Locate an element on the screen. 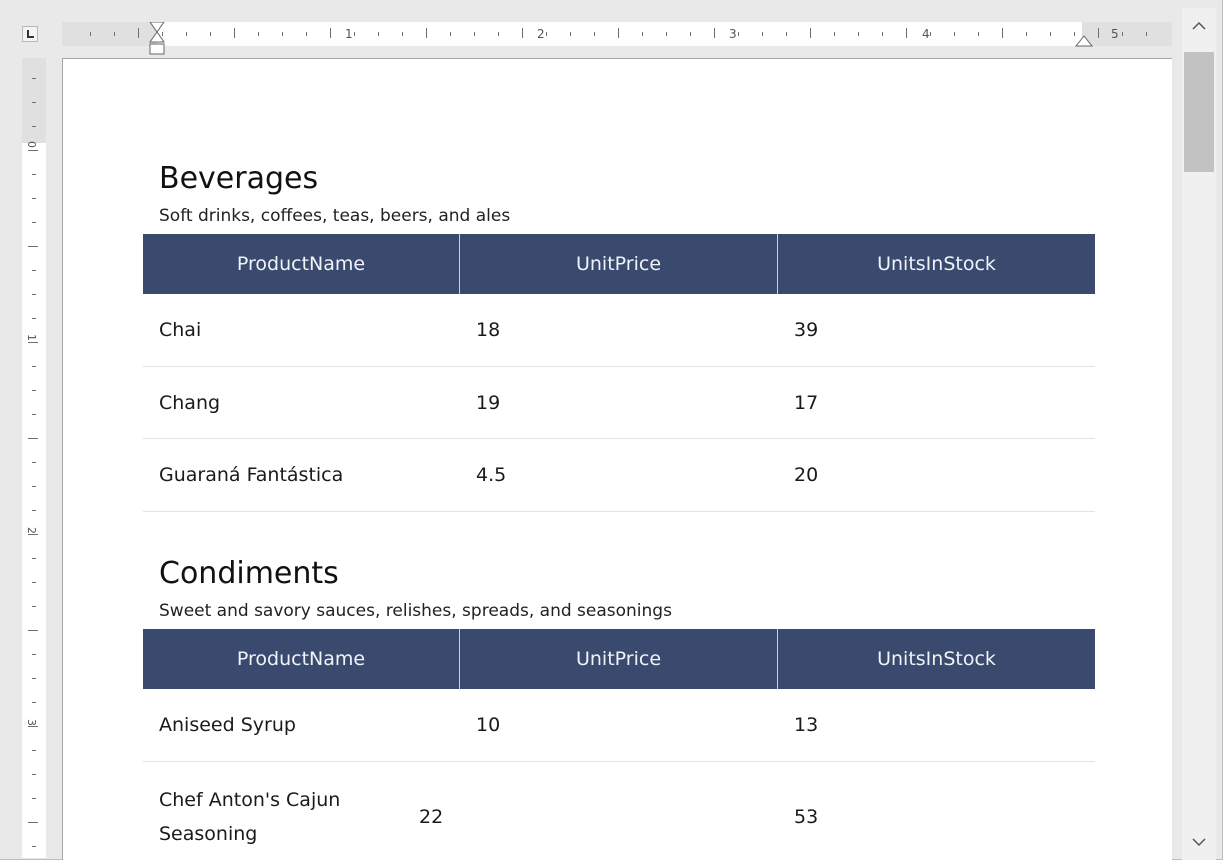 The height and width of the screenshot is (860, 1223). scrollbar-thumb is located at coordinates (1199, 112).